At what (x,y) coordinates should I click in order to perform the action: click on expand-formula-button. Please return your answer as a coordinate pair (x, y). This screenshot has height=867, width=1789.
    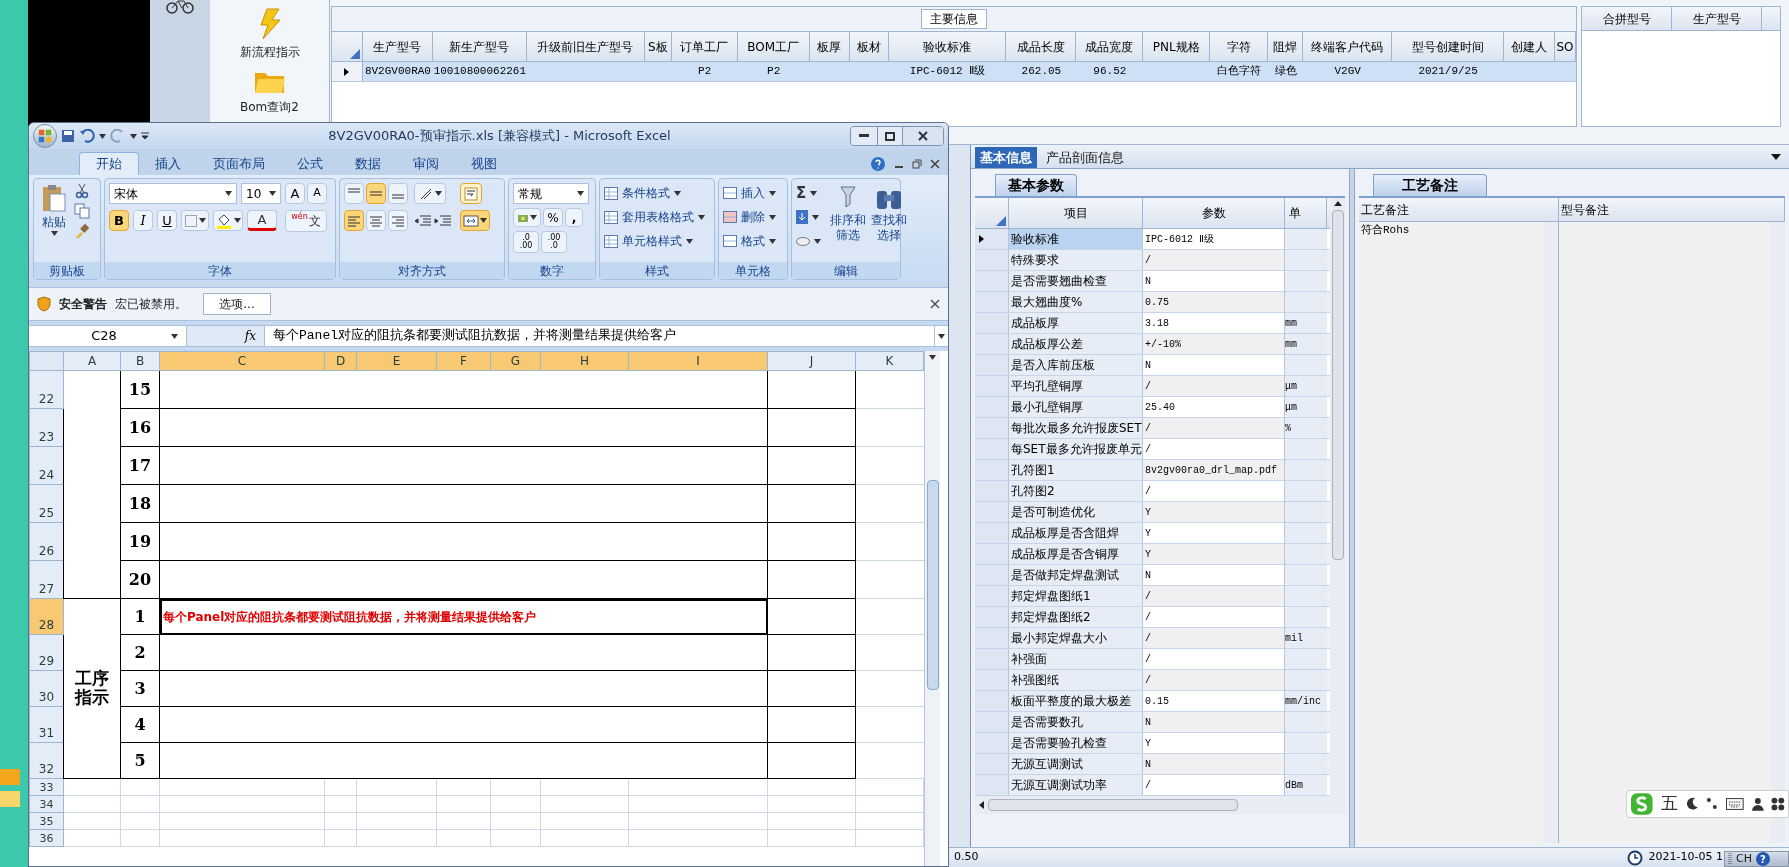
    Looking at the image, I should click on (941, 336).